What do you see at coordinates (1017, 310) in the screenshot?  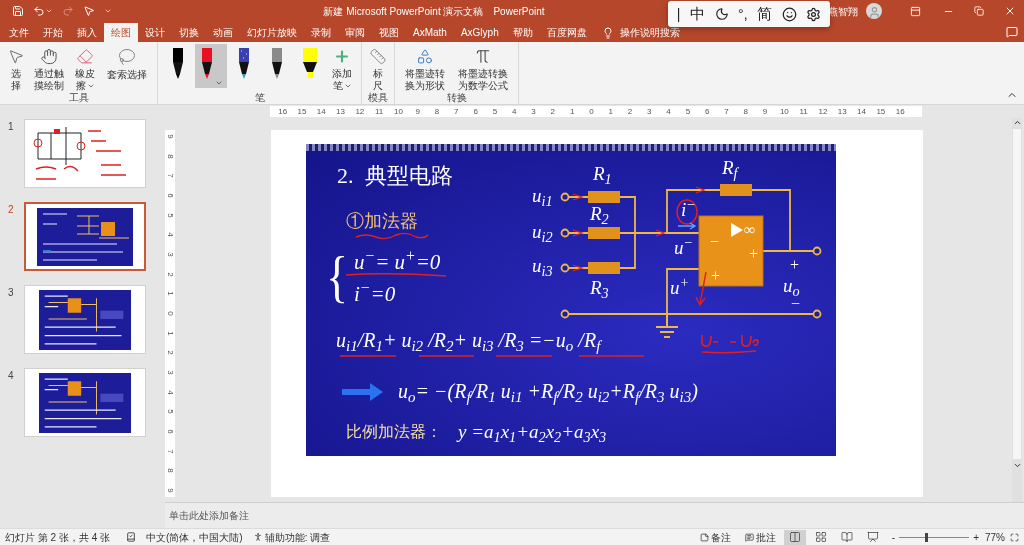 I see `scroll-bar` at bounding box center [1017, 310].